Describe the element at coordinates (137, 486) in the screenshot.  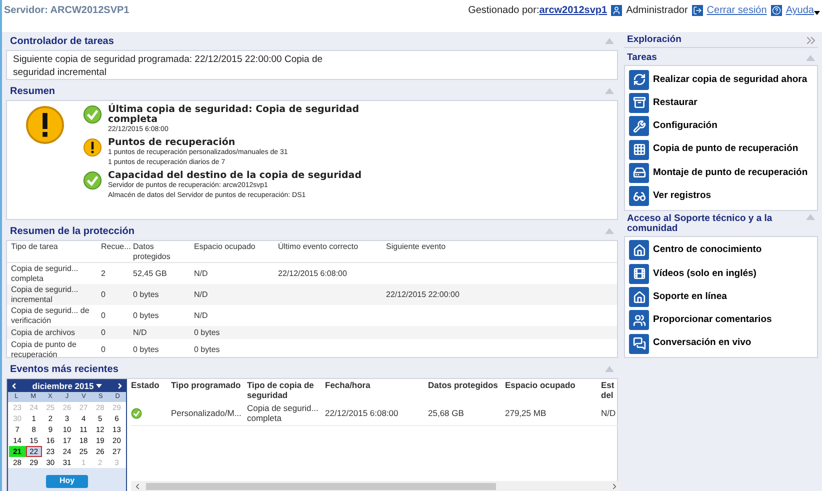
I see `scroll-left-icon` at that location.